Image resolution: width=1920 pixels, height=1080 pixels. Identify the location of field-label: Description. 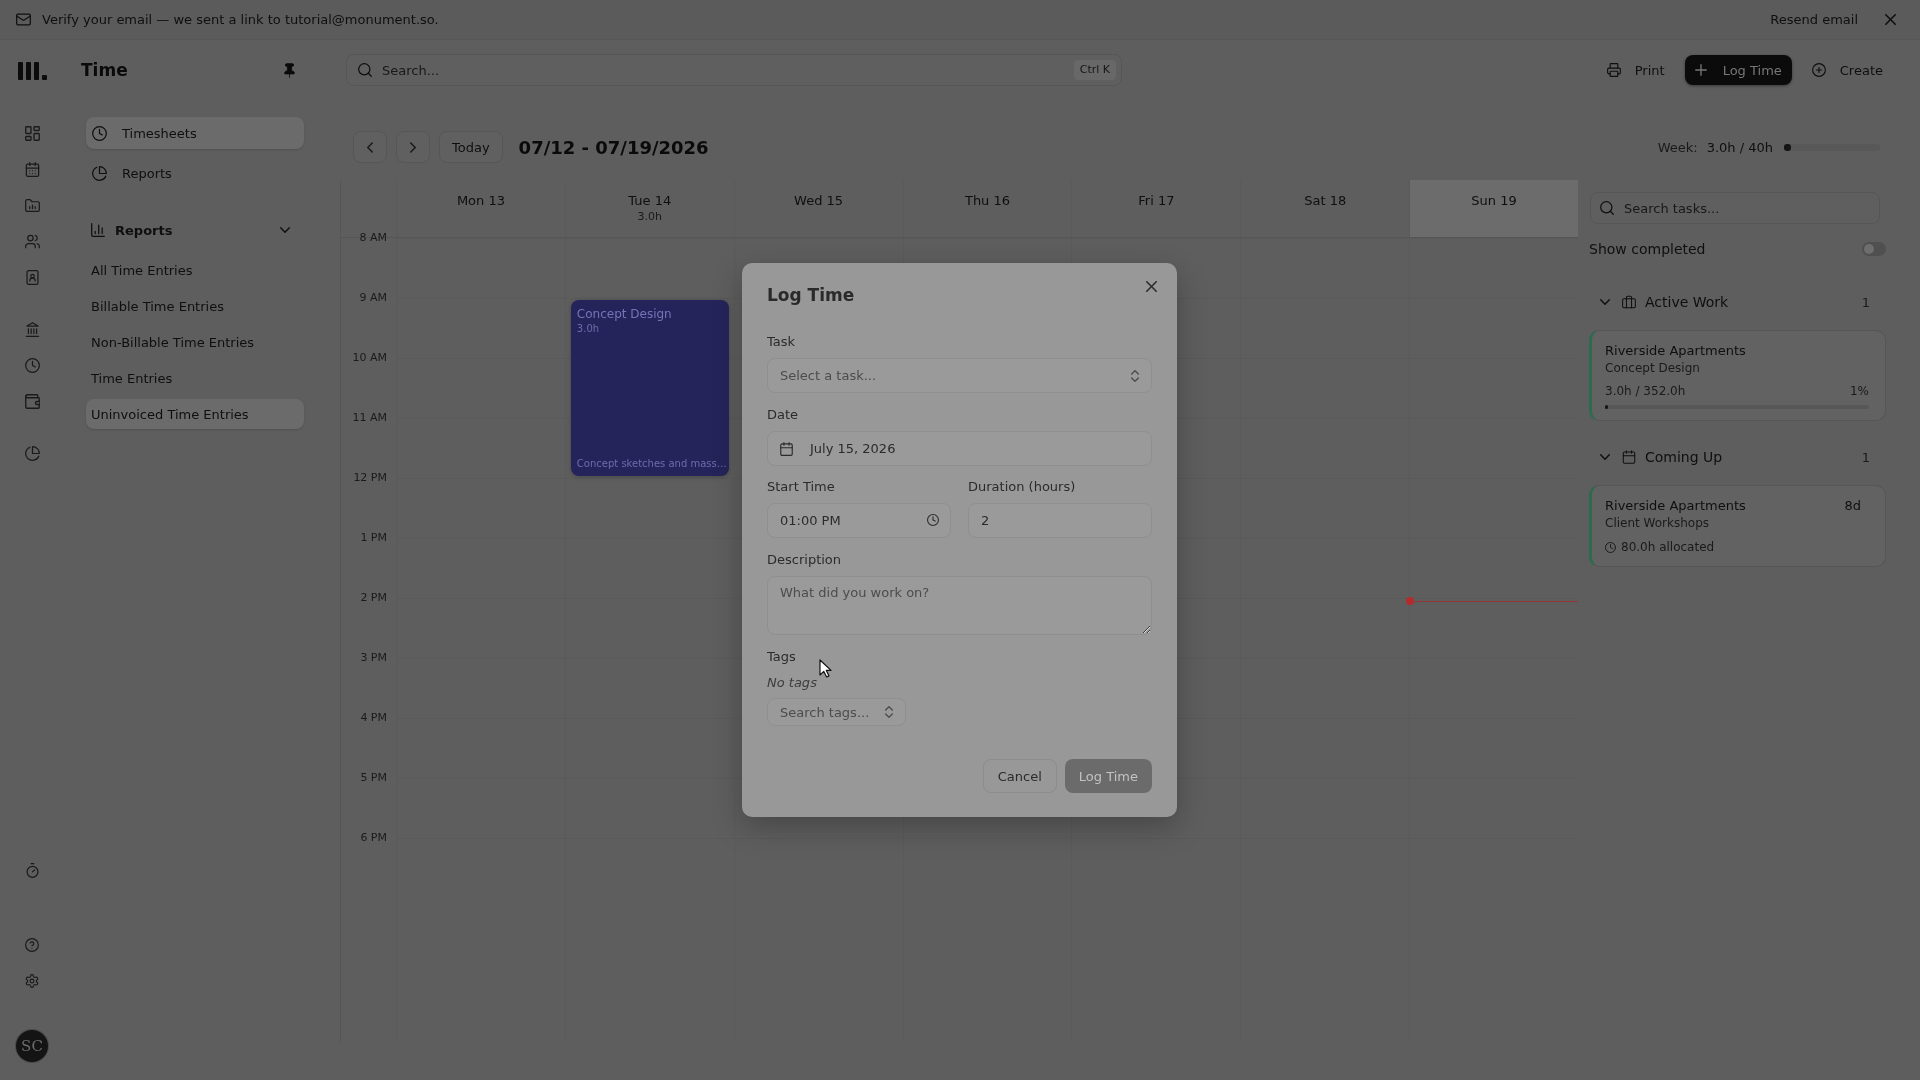
(804, 560).